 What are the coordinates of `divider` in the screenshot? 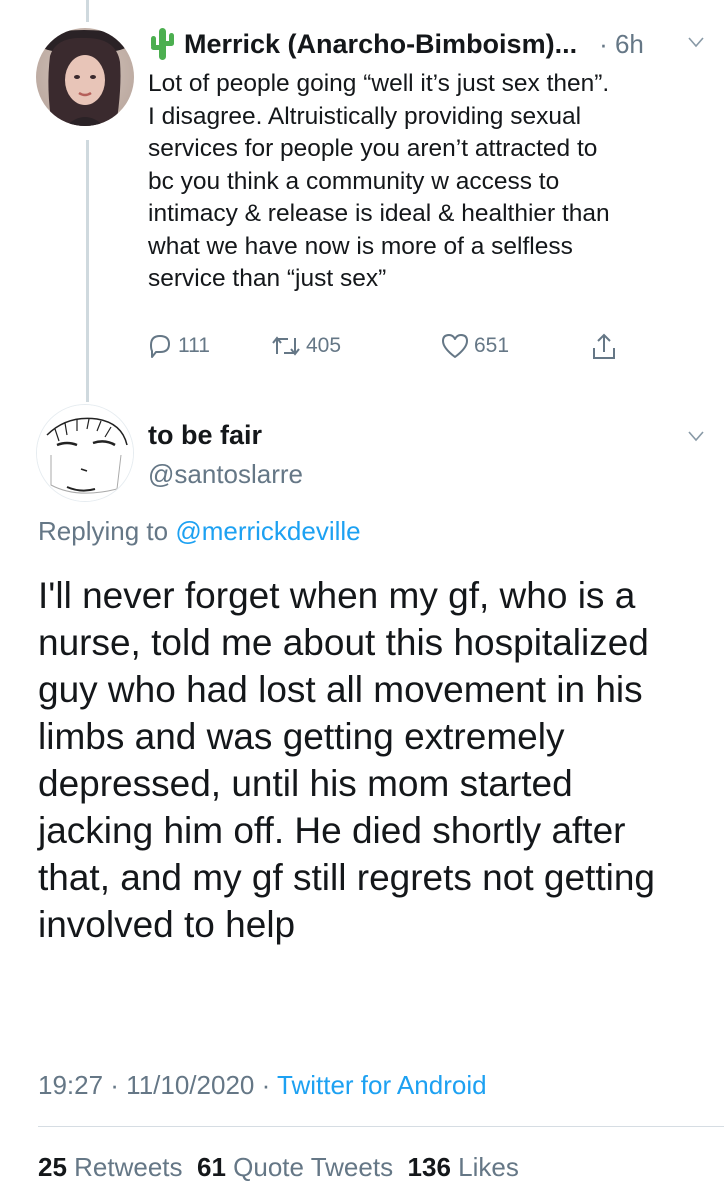 It's located at (381, 1126).